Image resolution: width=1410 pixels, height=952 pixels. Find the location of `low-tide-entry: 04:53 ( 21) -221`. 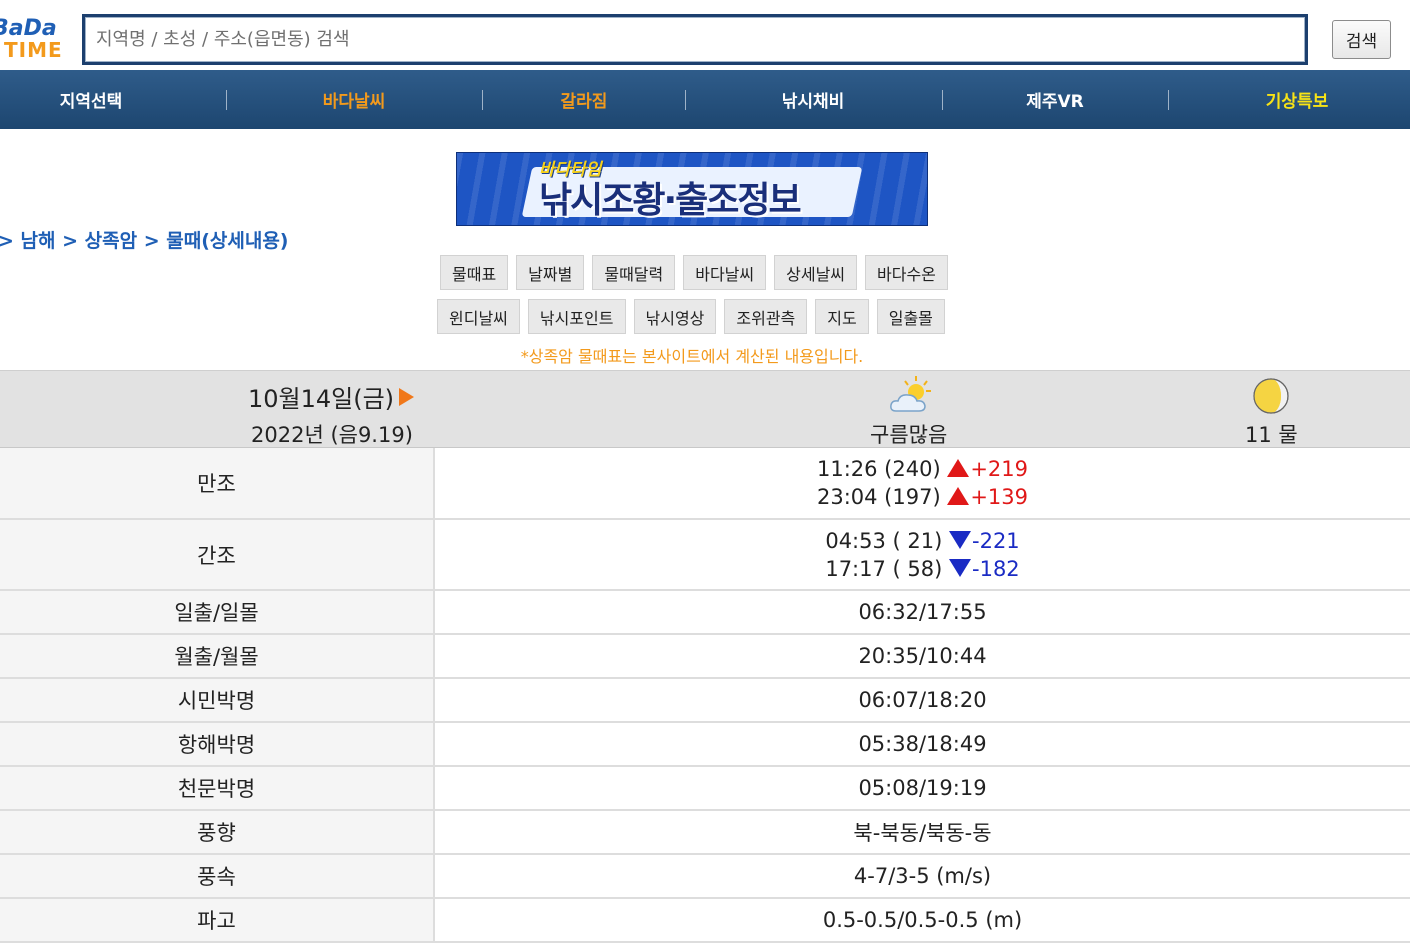

low-tide-entry: 04:53 ( 21) -221 is located at coordinates (922, 541).